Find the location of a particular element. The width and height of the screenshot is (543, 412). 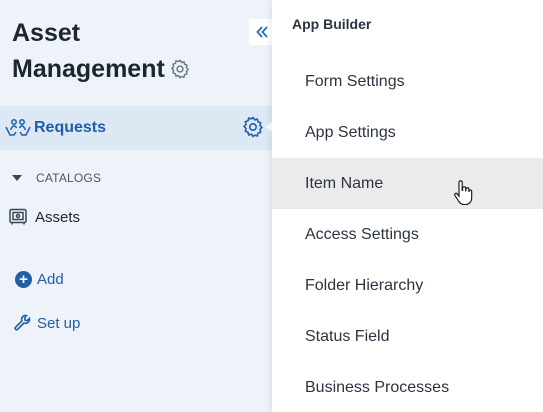

menu-item-form-settings: Form Settings is located at coordinates (407, 81).